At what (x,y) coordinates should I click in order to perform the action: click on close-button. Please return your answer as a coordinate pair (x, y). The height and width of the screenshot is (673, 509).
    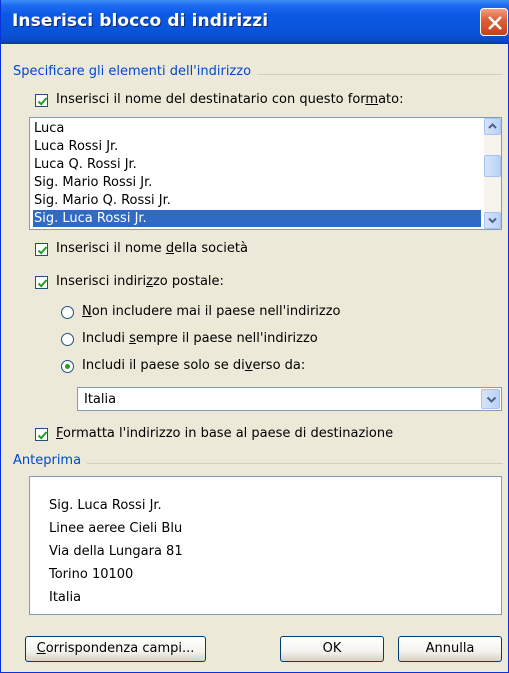
    Looking at the image, I should click on (494, 22).